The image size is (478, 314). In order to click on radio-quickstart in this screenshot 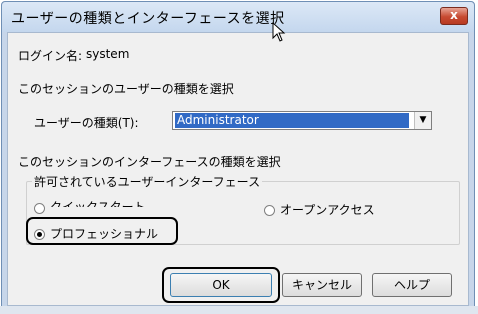, I will do `click(39, 208)`.